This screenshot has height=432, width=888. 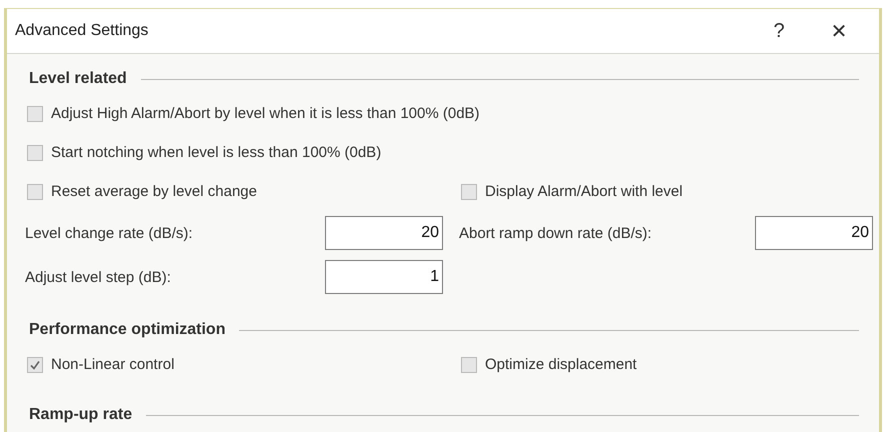 What do you see at coordinates (154, 191) in the screenshot?
I see `checkbox-label: Reset average by level change` at bounding box center [154, 191].